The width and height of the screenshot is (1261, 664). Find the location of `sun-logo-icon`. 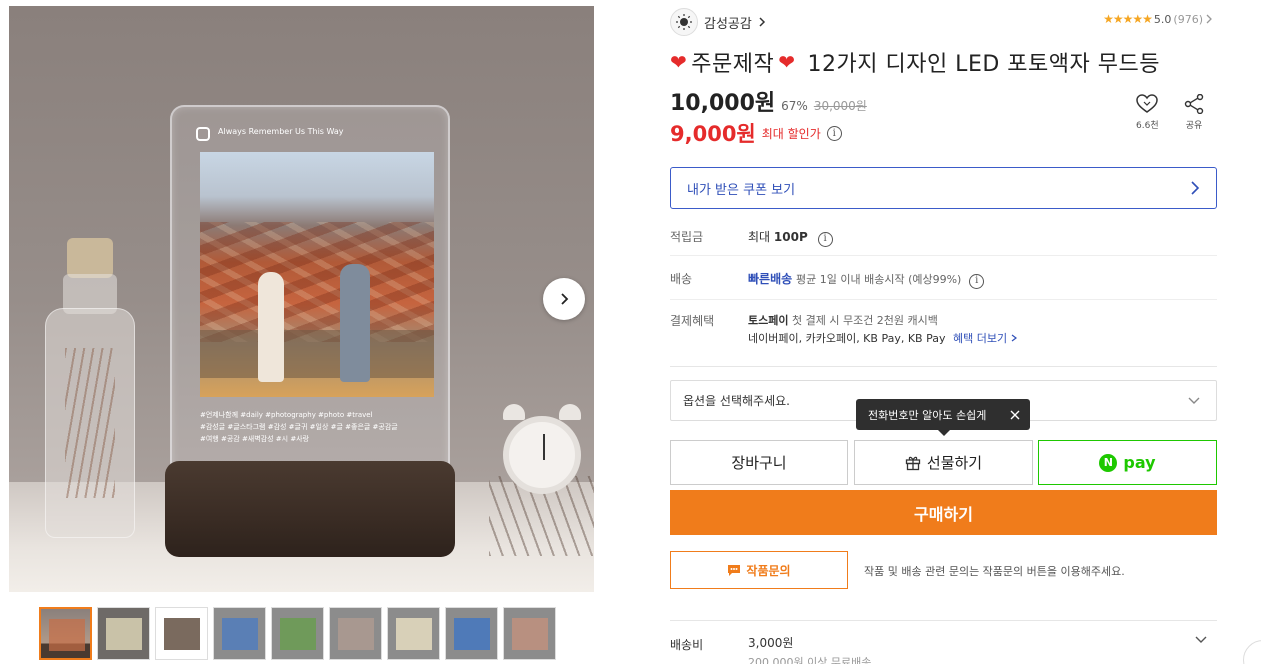

sun-logo-icon is located at coordinates (684, 22).